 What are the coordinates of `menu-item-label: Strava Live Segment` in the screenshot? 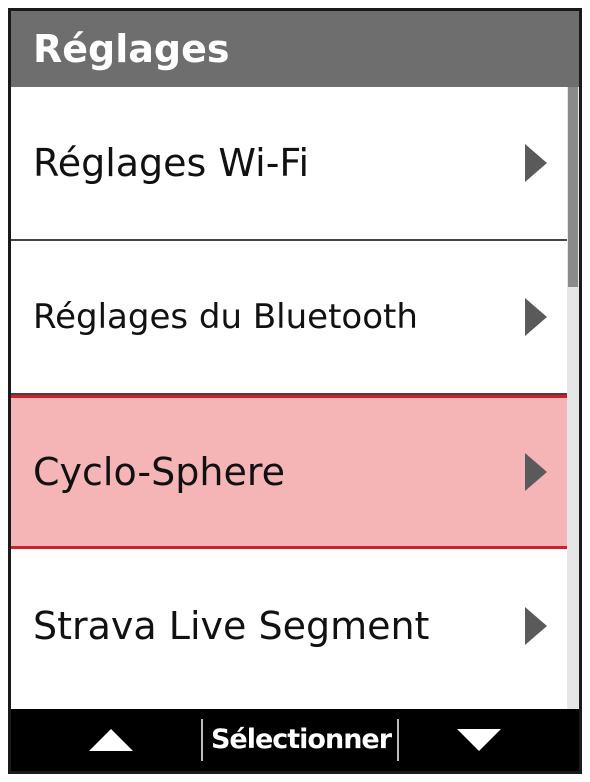 It's located at (231, 626).